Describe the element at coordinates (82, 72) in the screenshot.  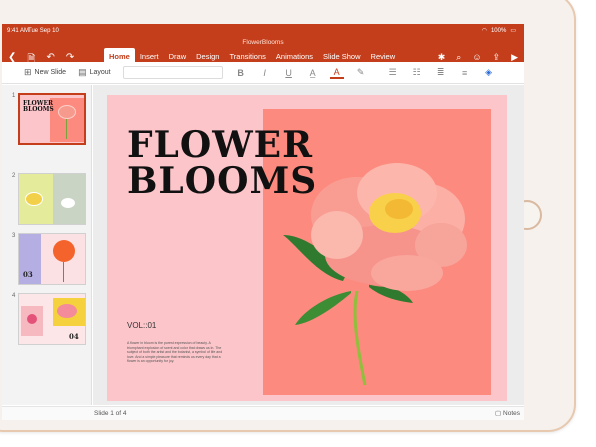
I see `layout-icon: ▤` at that location.